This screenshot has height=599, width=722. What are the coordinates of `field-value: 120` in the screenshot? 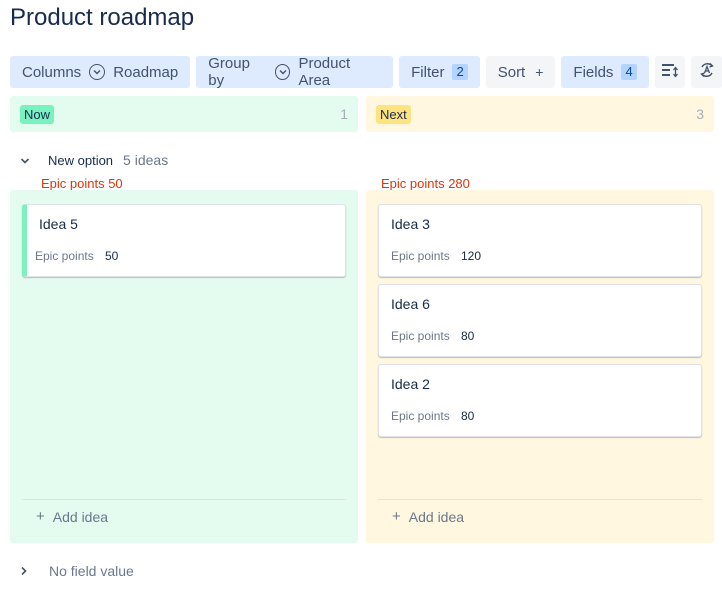 It's located at (471, 256).